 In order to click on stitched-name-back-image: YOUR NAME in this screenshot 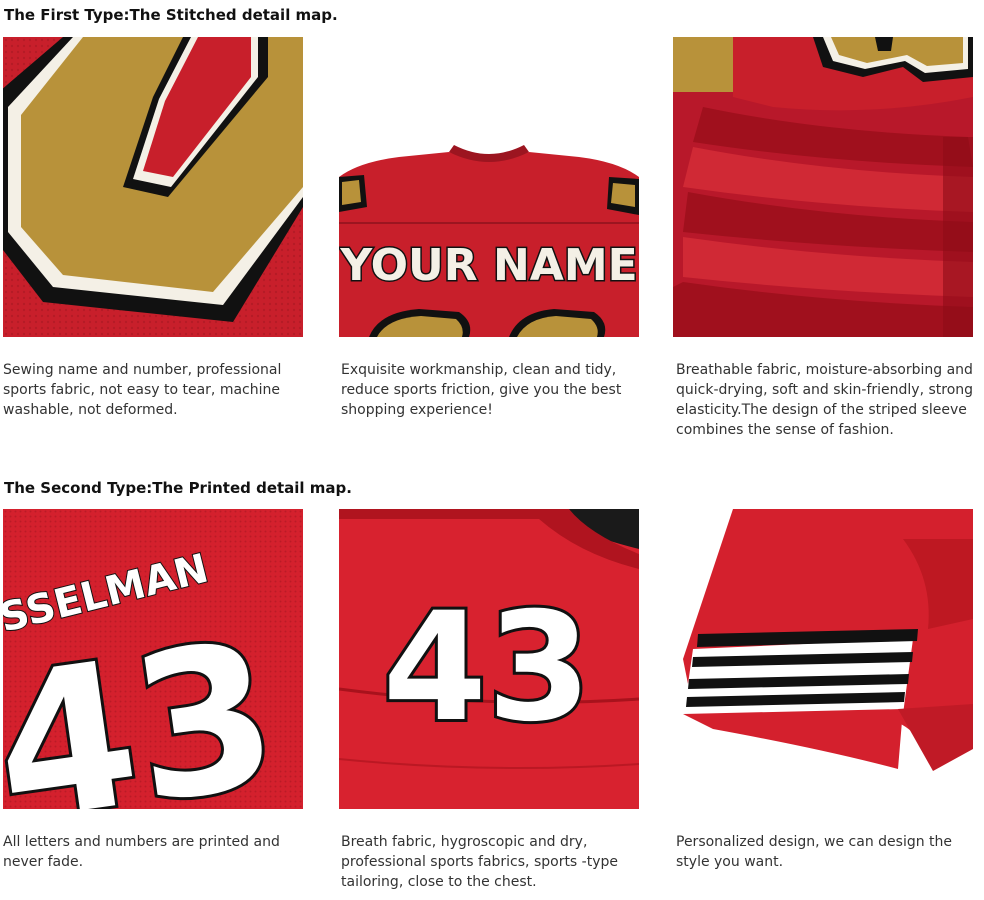, I will do `click(489, 187)`.